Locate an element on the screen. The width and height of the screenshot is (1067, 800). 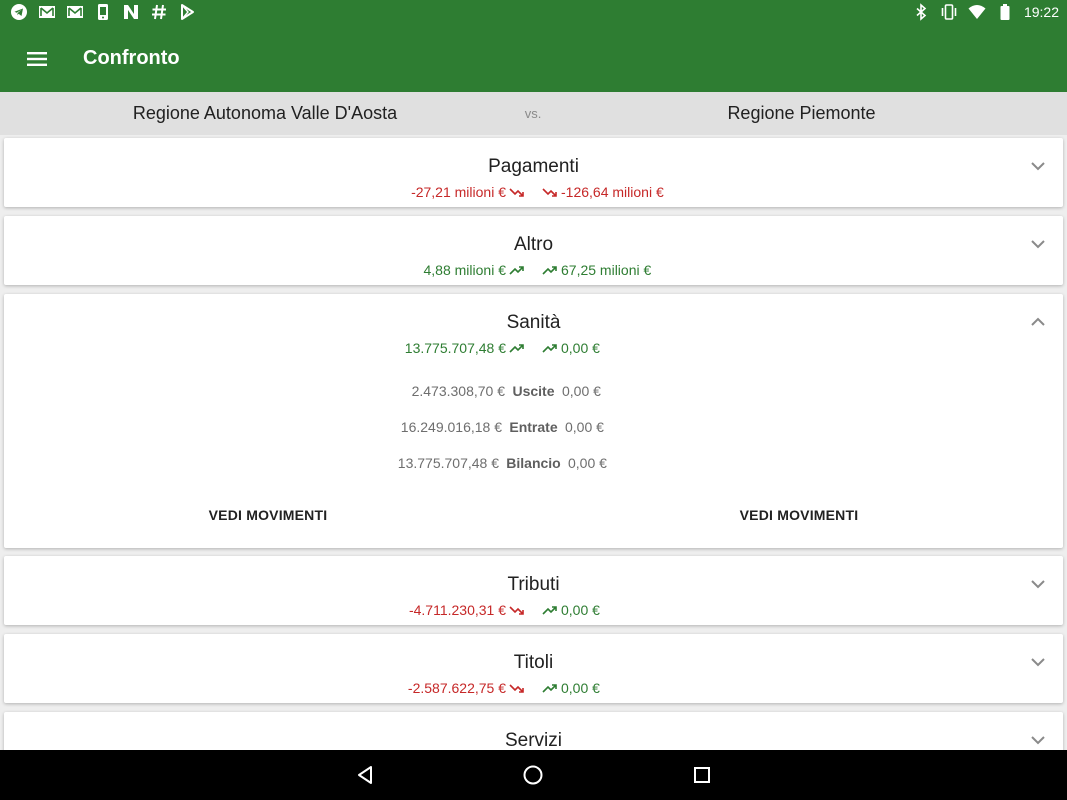
category-card-altro: Altro 4,88 milioni € 67,25 milioni € is located at coordinates (533, 250).